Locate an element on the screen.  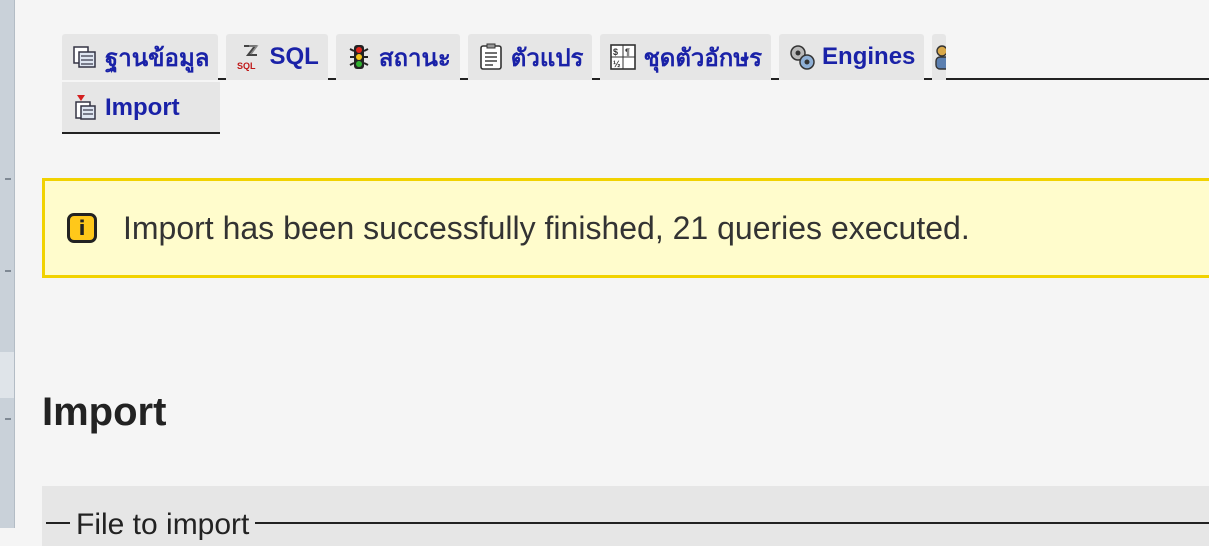
tab-engines: Engines is located at coordinates (852, 57).